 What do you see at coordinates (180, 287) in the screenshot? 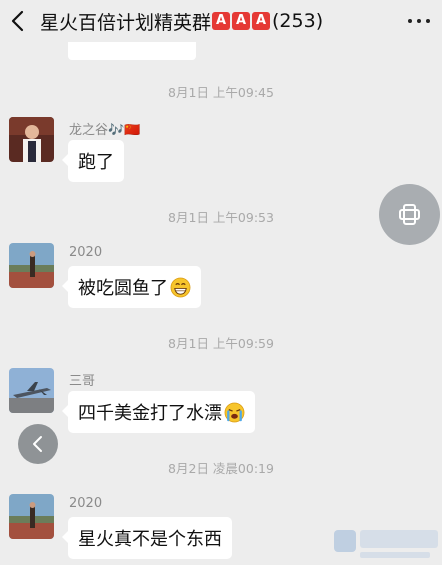
I see `grinning-face-icon` at bounding box center [180, 287].